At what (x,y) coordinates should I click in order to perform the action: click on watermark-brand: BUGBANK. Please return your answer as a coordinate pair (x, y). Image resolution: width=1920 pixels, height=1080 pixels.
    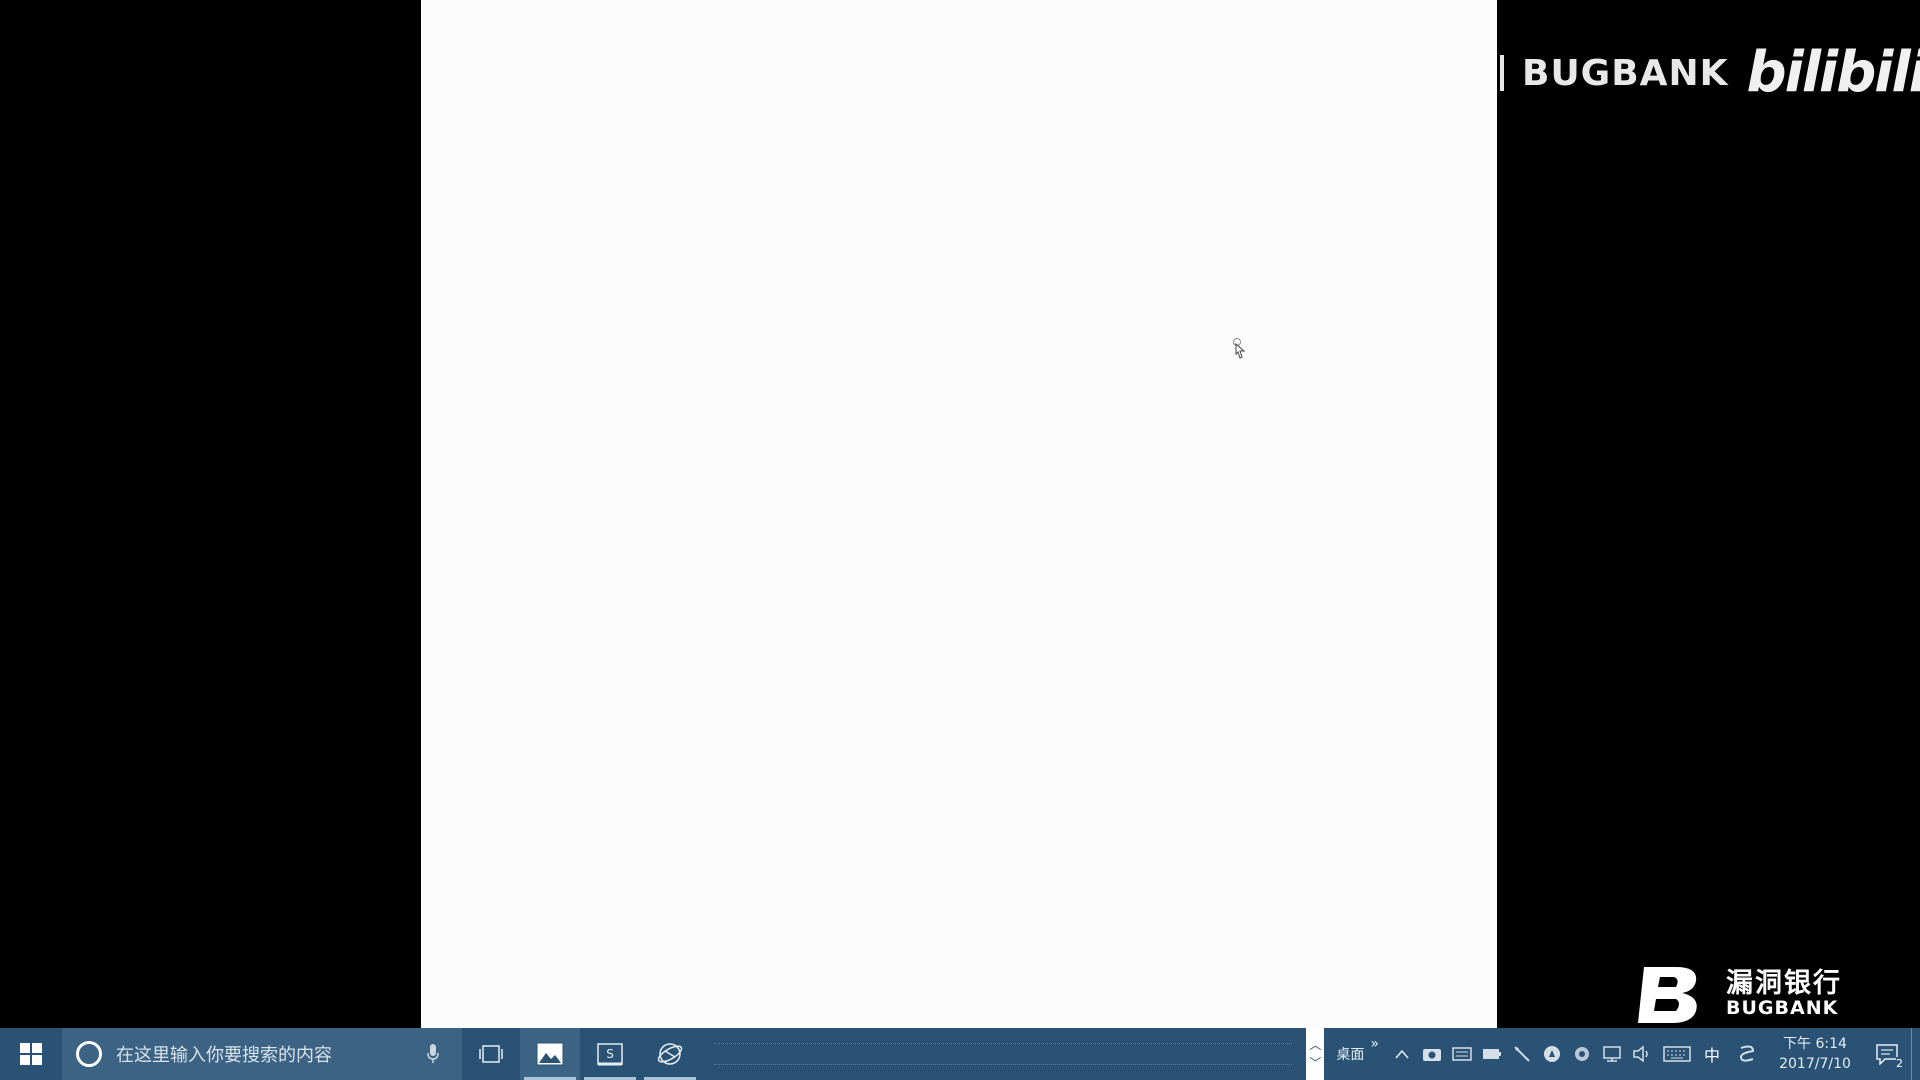
    Looking at the image, I should click on (1625, 73).